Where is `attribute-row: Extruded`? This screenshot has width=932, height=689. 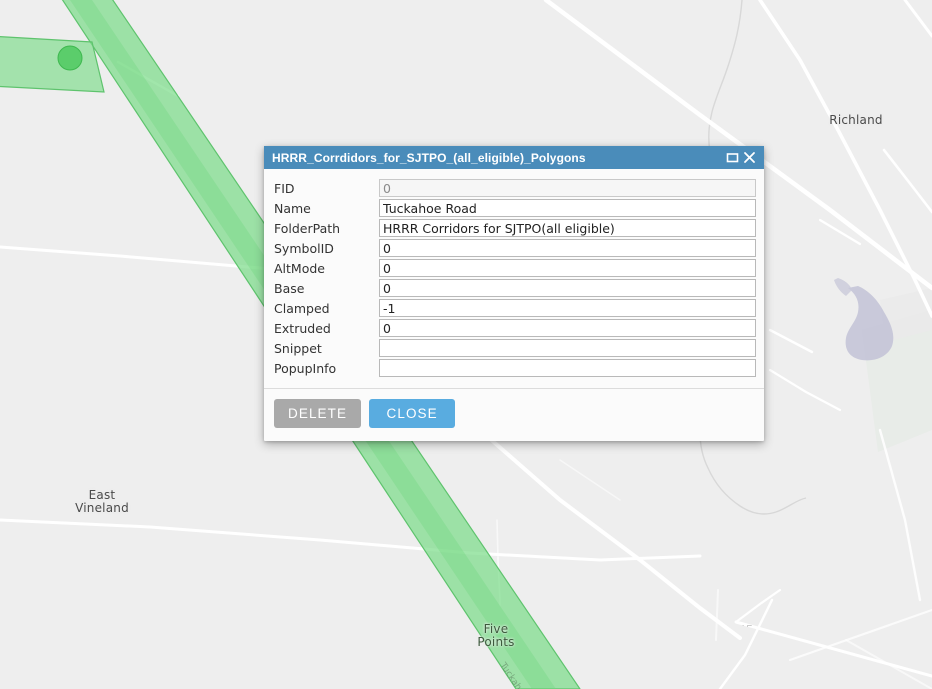
attribute-row: Extruded is located at coordinates (515, 328).